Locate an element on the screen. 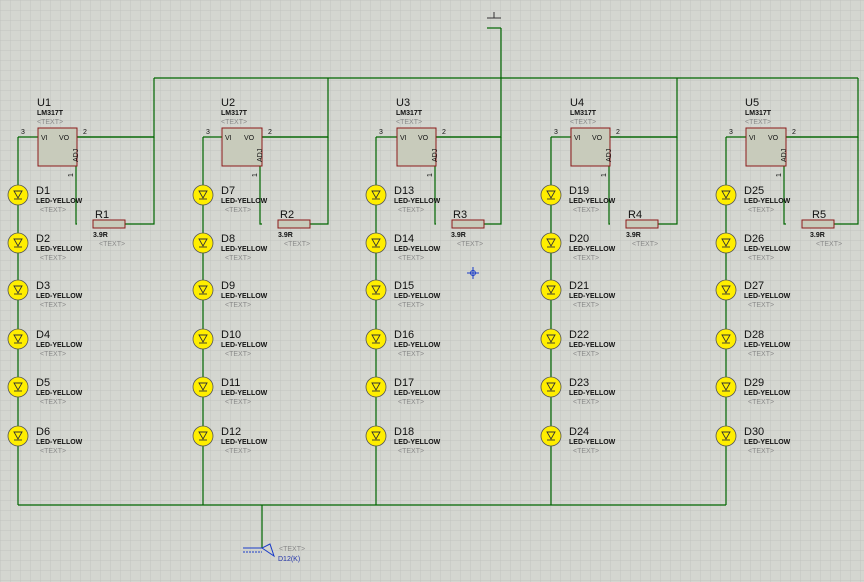 Image resolution: width=864 pixels, height=582 pixels. resistor-text: <TEXT> is located at coordinates (829, 244).